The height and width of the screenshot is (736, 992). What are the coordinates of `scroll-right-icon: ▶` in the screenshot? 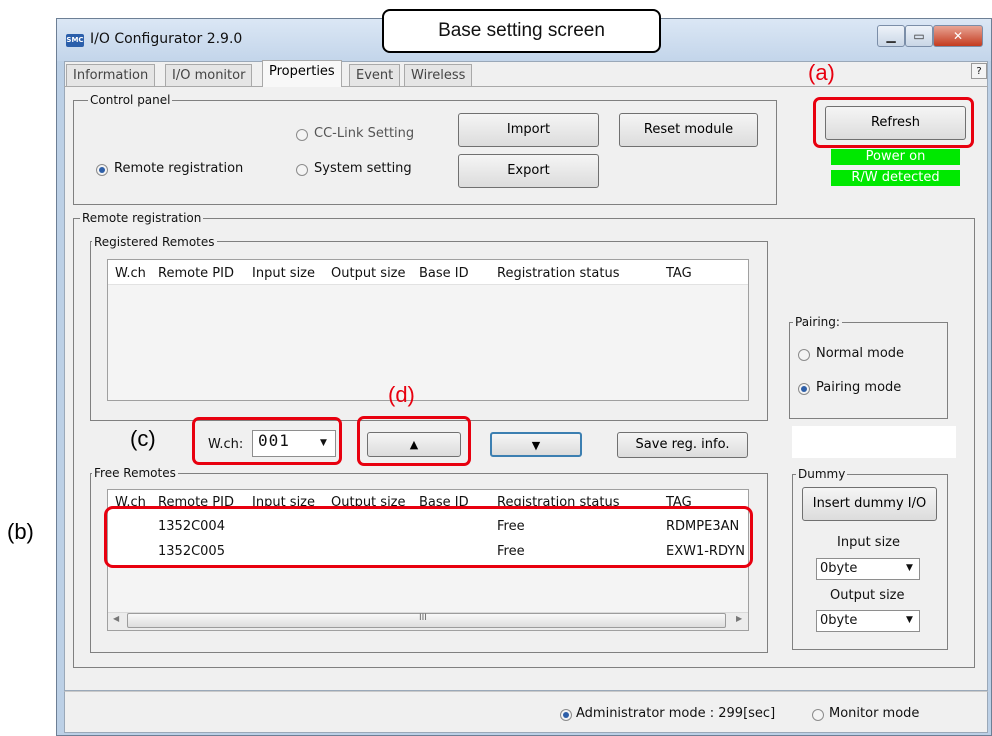 It's located at (739, 618).